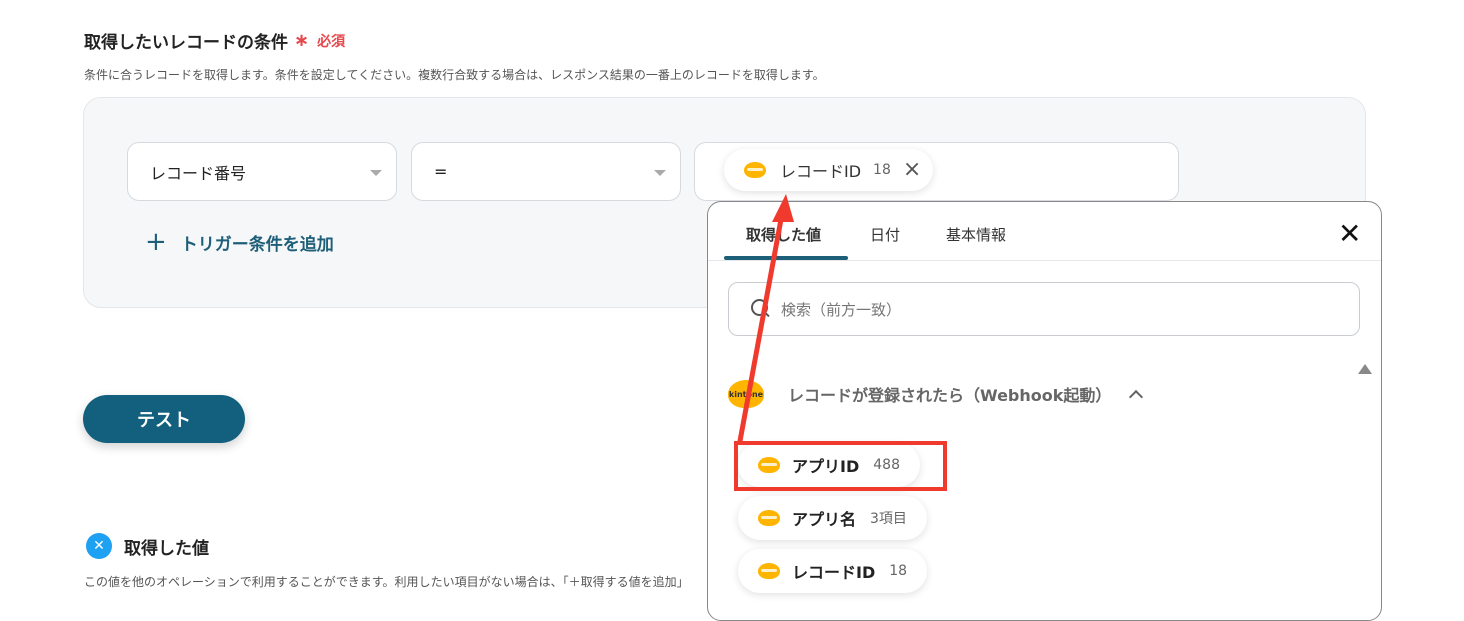 This screenshot has height=621, width=1464. What do you see at coordinates (783, 208) in the screenshot?
I see `annotation-arrow-head-icon` at bounding box center [783, 208].